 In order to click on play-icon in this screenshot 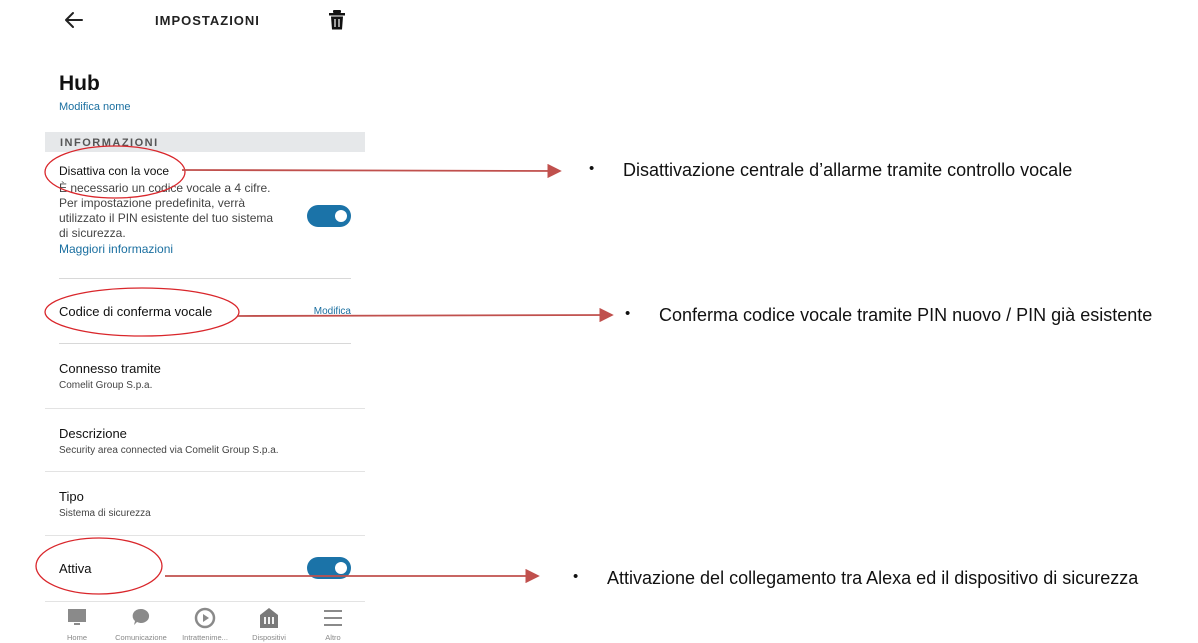, I will do `click(205, 618)`.